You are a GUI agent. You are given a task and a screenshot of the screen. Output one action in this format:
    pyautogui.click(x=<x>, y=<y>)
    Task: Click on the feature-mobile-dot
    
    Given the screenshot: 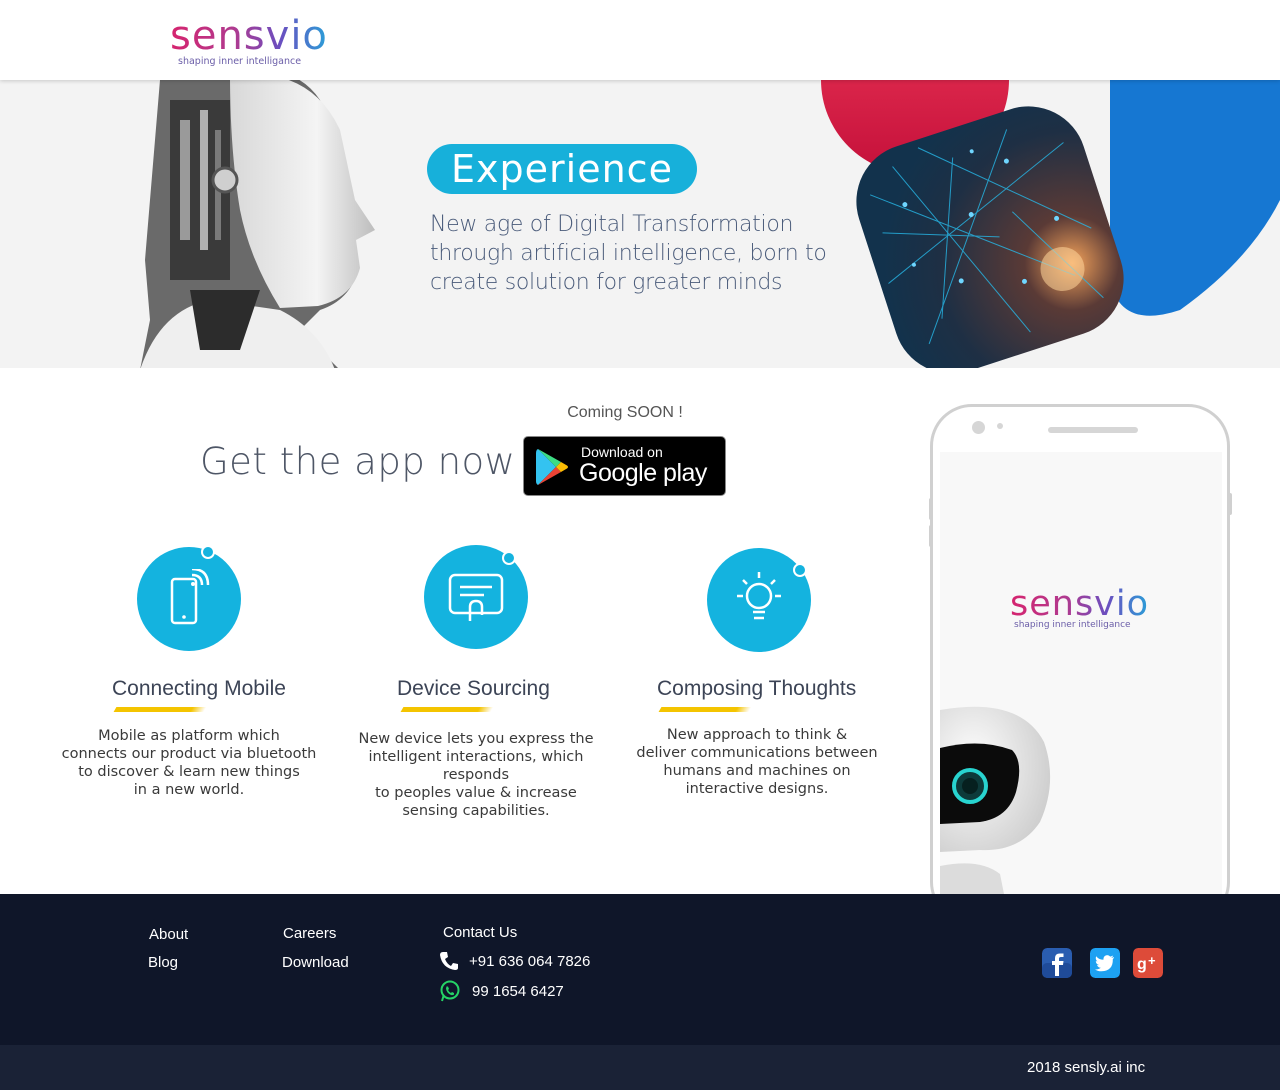 What is the action you would take?
    pyautogui.click(x=208, y=552)
    